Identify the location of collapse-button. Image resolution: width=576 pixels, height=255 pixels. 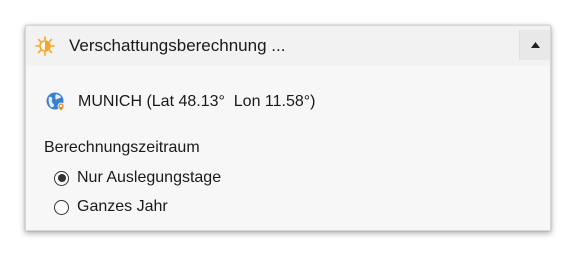
(534, 45).